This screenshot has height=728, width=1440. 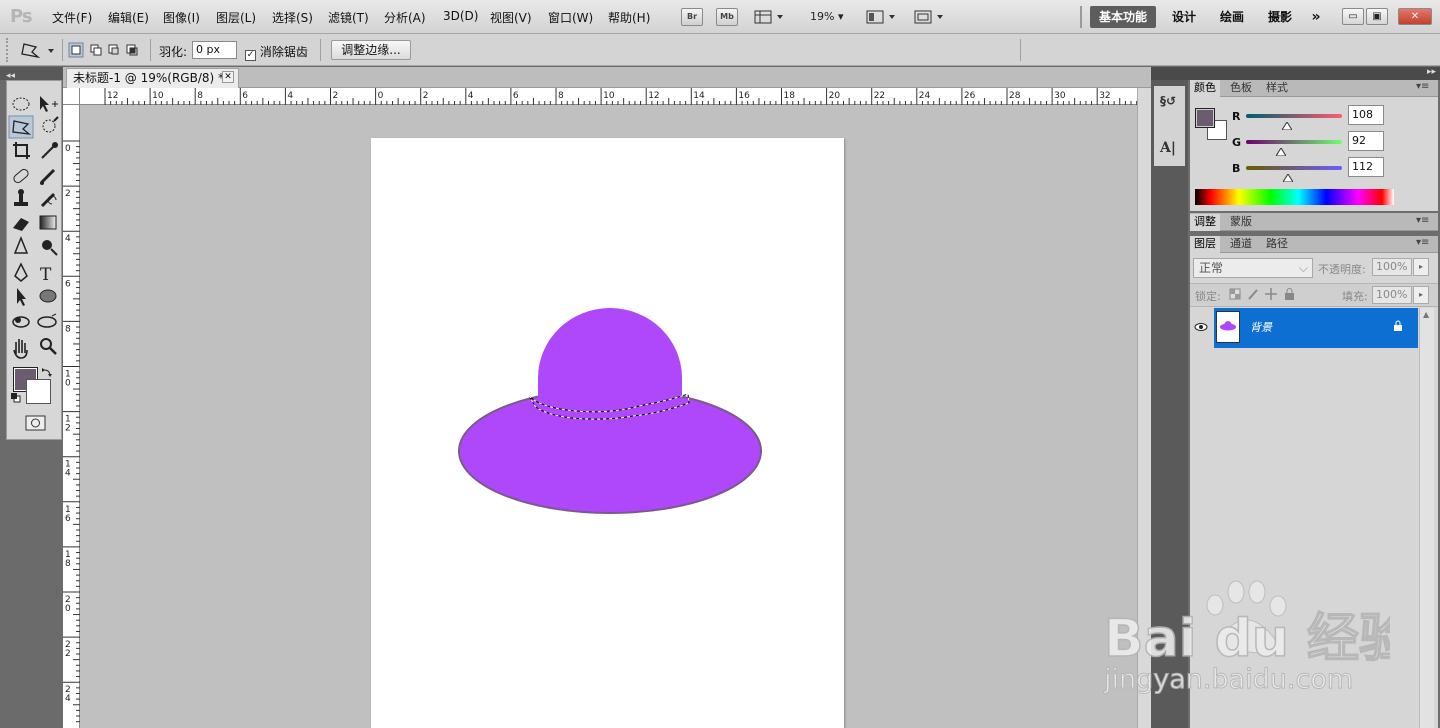 What do you see at coordinates (460, 16) in the screenshot?
I see `menu-3d: 3D(D)` at bounding box center [460, 16].